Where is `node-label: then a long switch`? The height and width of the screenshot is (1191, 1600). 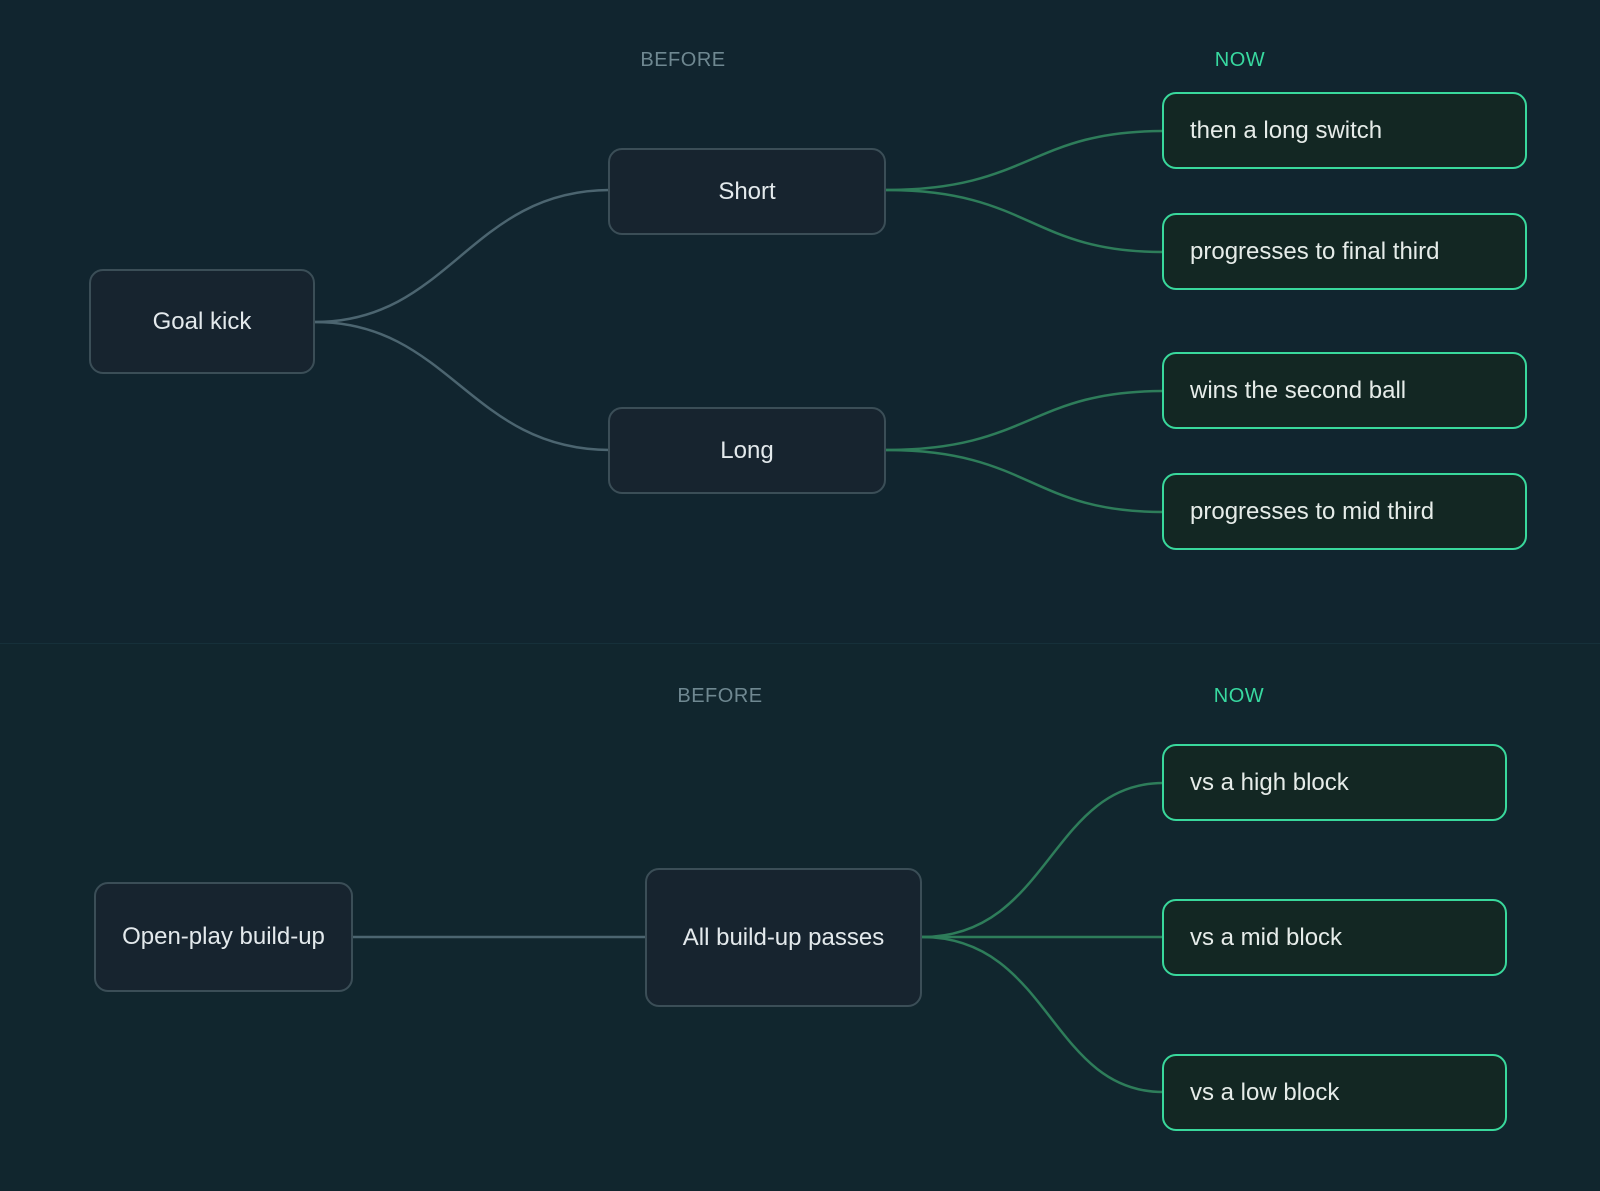 node-label: then a long switch is located at coordinates (1286, 130).